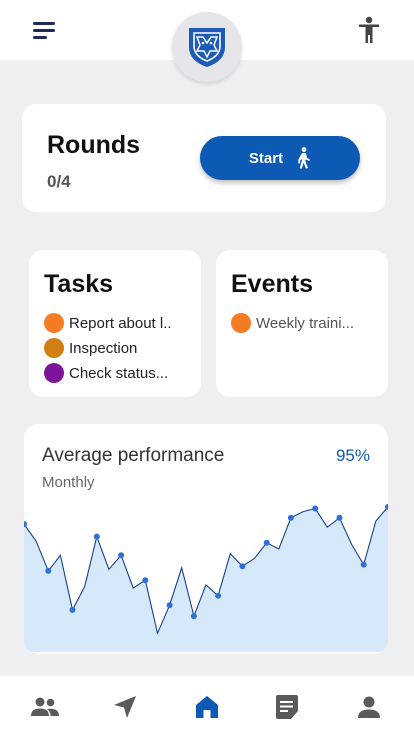  I want to click on nav-navigation, so click(125, 707).